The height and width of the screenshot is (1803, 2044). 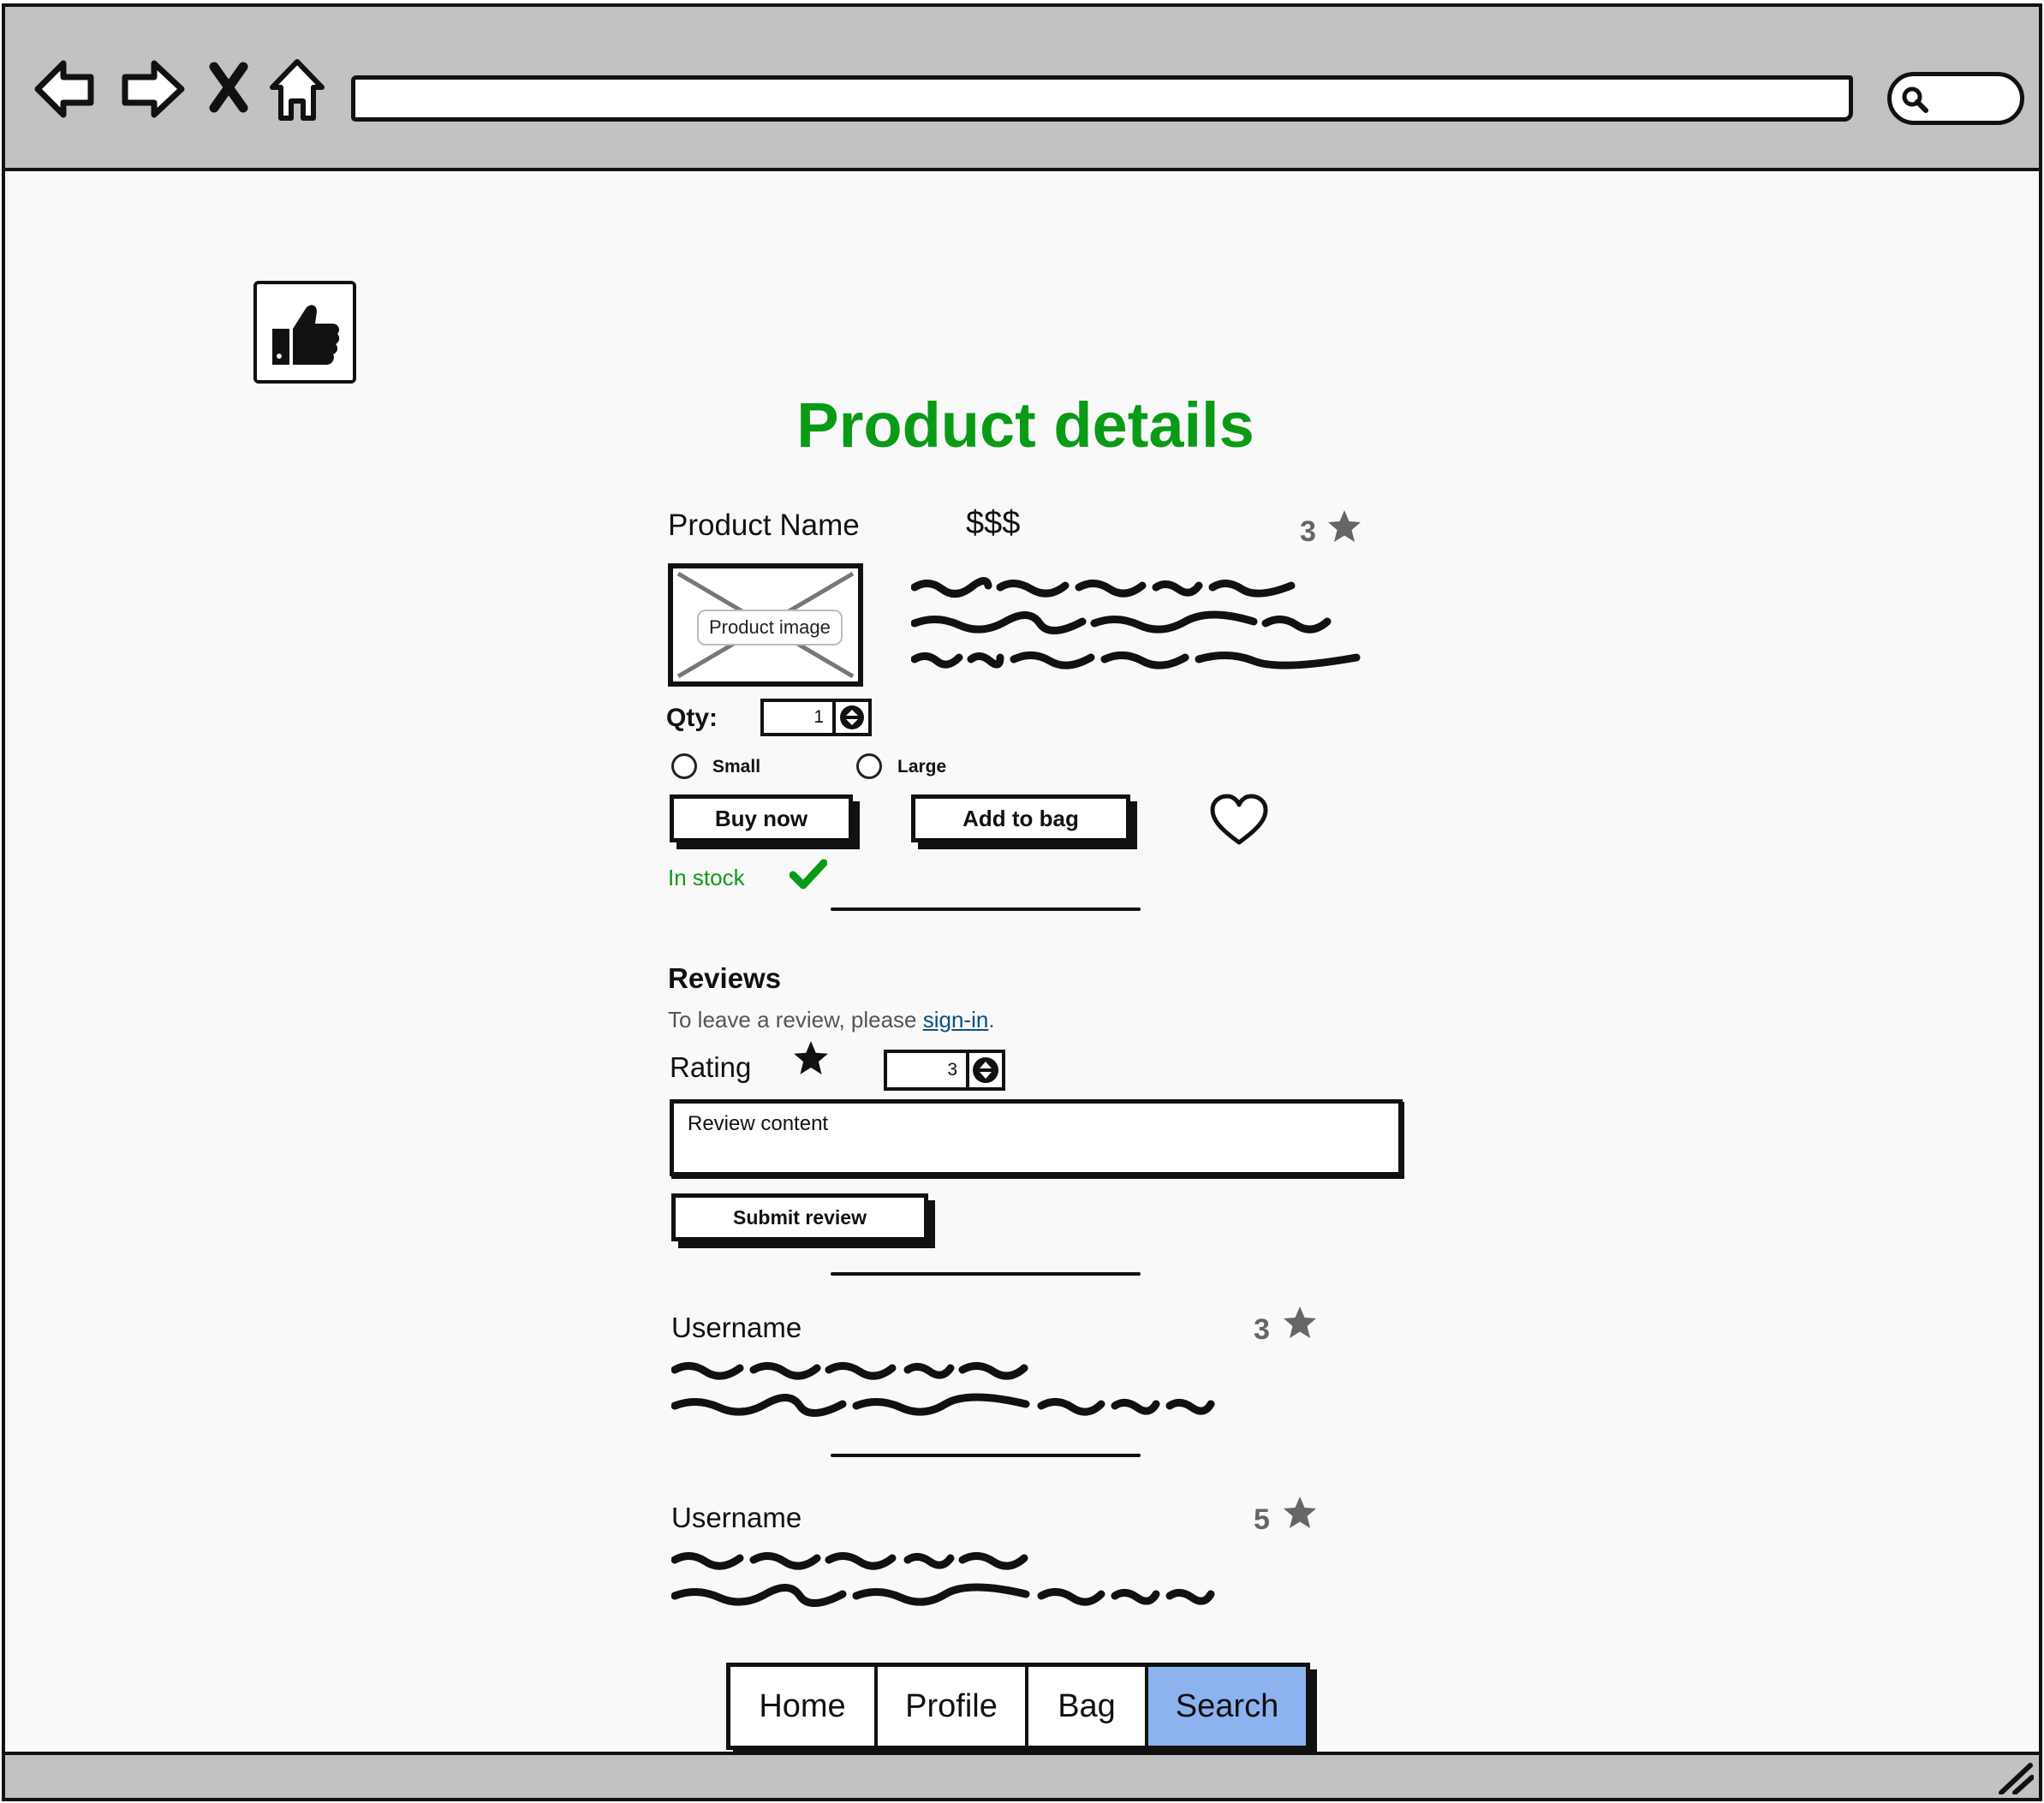 What do you see at coordinates (953, 1707) in the screenshot?
I see `nav-item-profile: Profile` at bounding box center [953, 1707].